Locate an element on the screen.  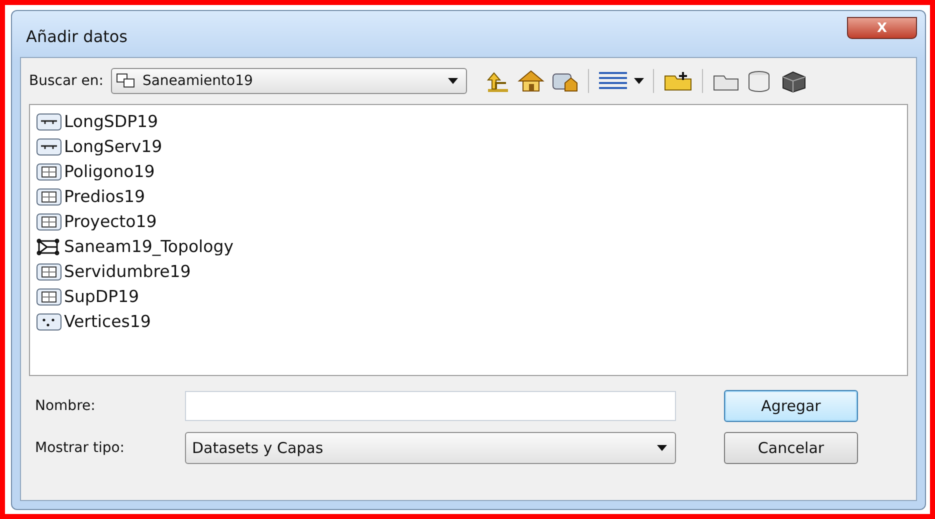
list-item: Proyecto19 is located at coordinates (110, 221).